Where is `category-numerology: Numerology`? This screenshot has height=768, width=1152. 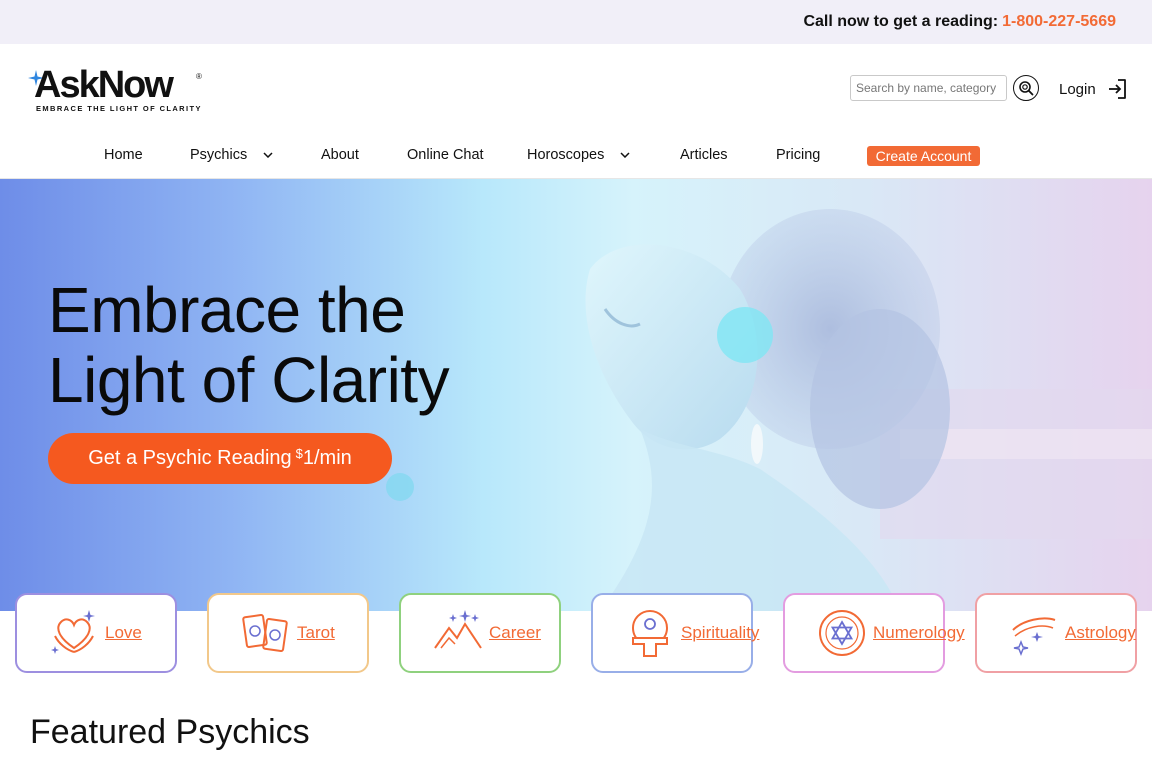 category-numerology: Numerology is located at coordinates (874, 633).